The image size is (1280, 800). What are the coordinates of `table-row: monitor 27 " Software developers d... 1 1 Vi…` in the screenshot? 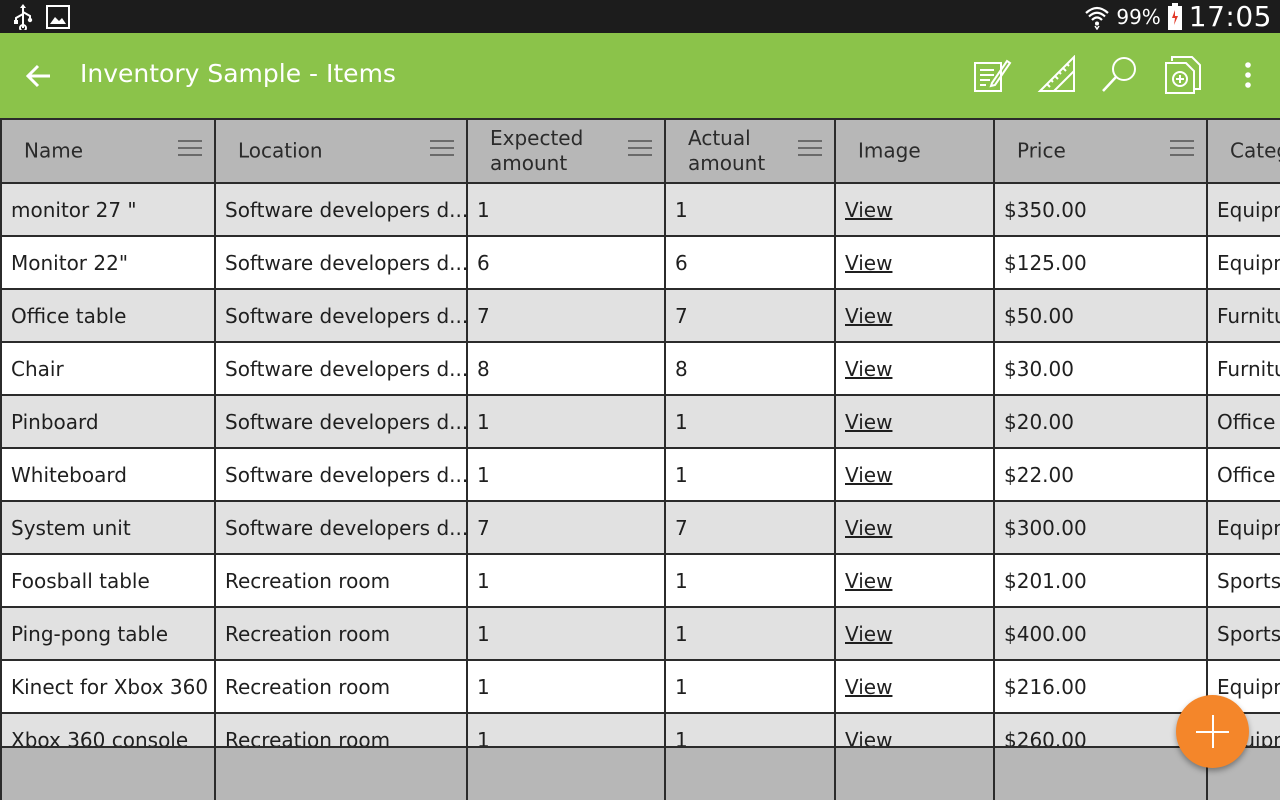 It's located at (640, 209).